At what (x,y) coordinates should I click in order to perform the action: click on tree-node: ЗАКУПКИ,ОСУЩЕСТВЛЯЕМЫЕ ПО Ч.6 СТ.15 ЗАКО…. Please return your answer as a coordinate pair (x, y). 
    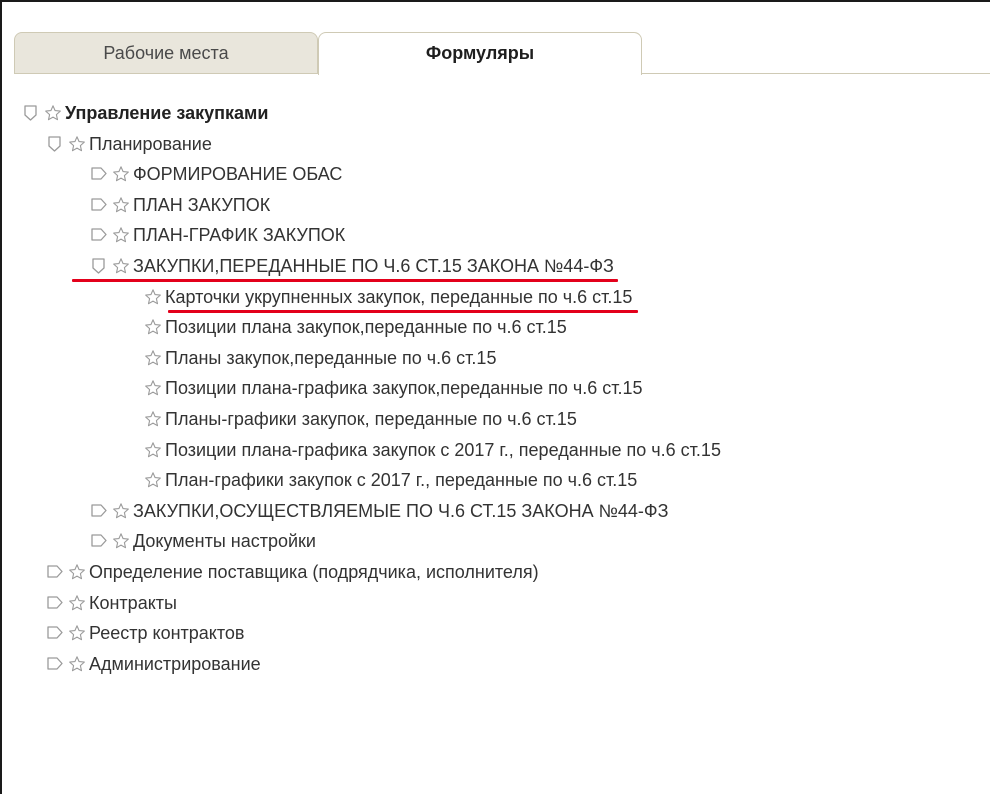
    Looking at the image, I should click on (379, 511).